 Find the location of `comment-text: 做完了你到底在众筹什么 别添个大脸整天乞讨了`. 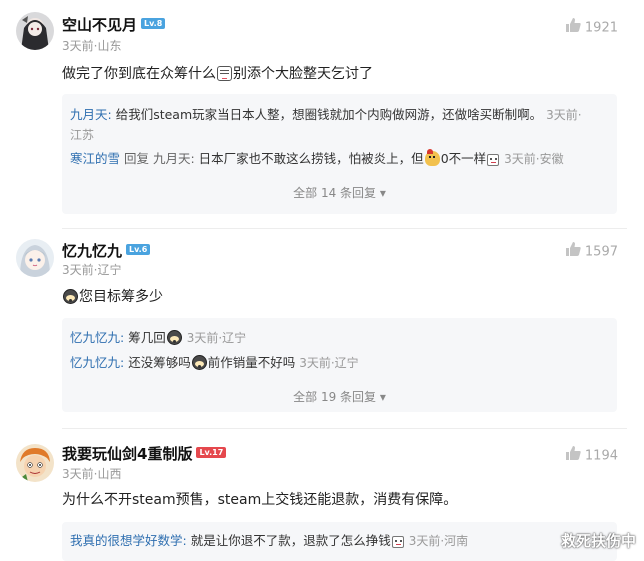

comment-text: 做完了你到底在众筹什么 别添个大脸整天乞讨了 is located at coordinates (217, 74).